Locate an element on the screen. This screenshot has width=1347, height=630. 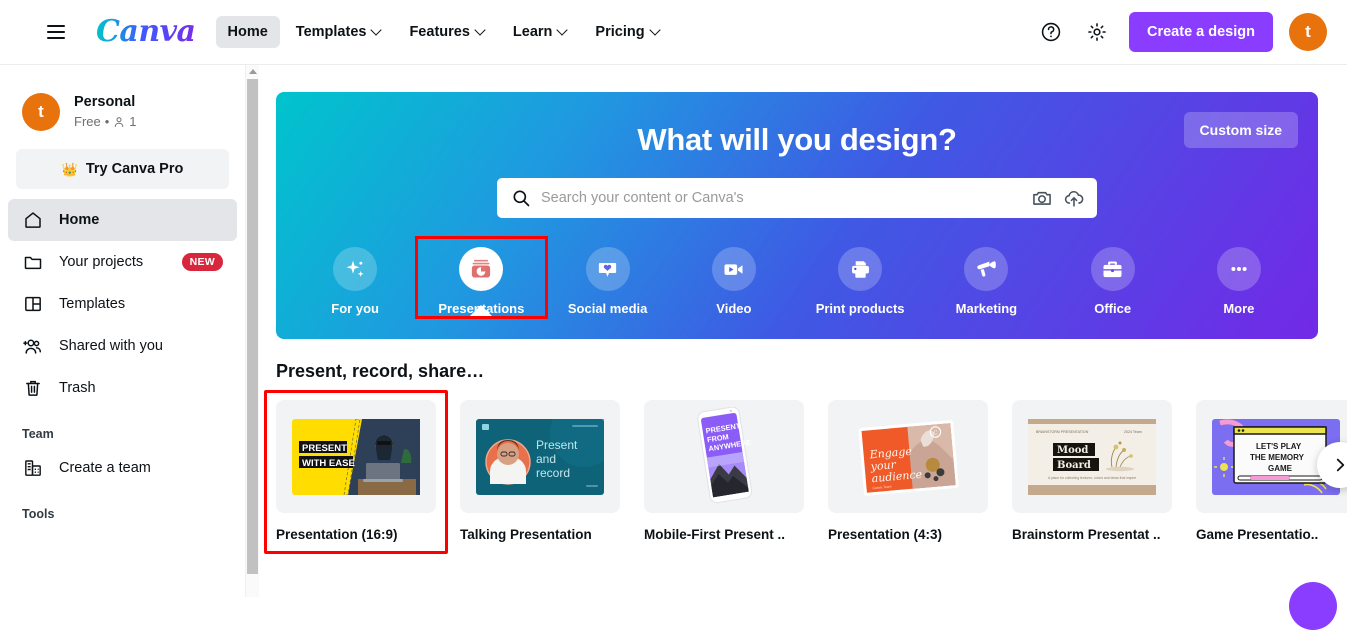
template-card-talking-presentation: Present and record Talking Presentation is located at coordinates (540, 471).